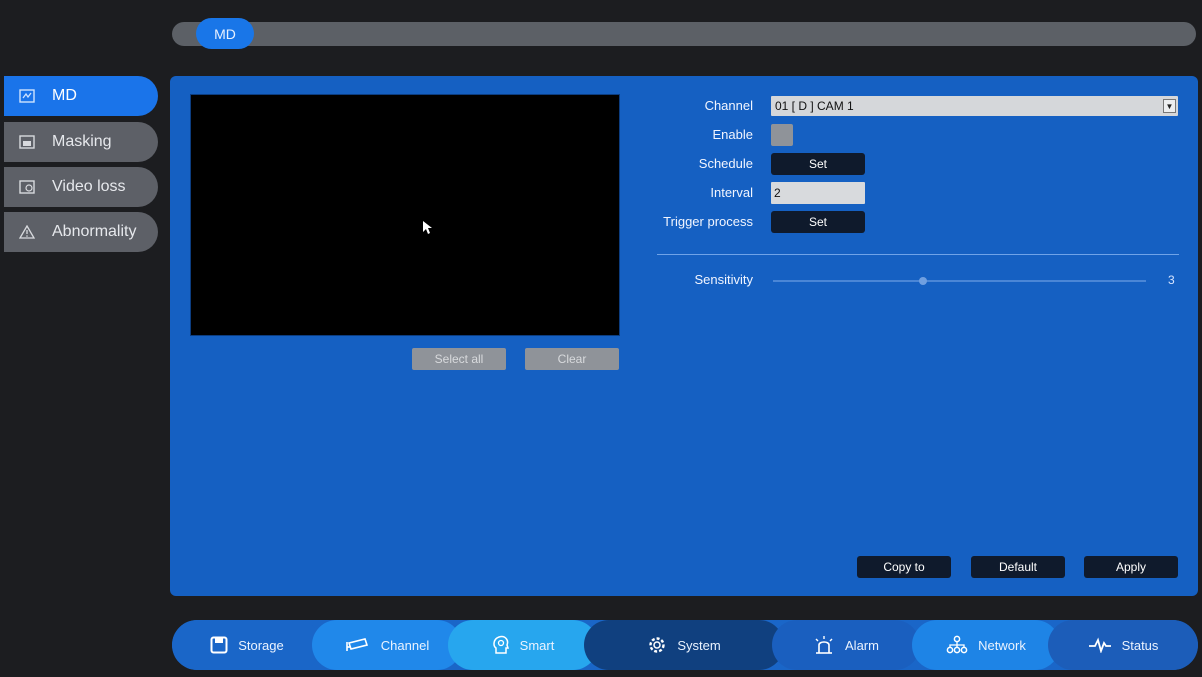 The width and height of the screenshot is (1202, 677). I want to click on schedule-set-button: Set, so click(818, 164).